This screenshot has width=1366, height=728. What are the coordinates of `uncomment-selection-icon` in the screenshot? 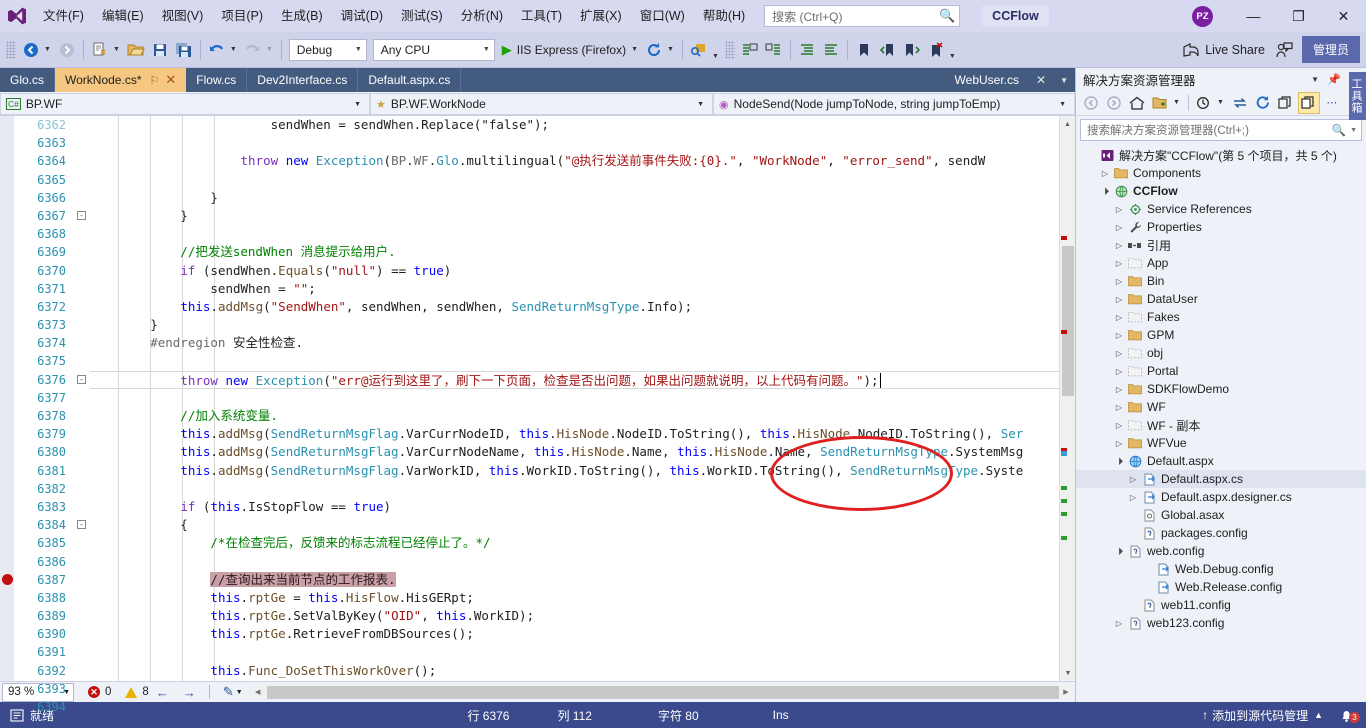 It's located at (774, 50).